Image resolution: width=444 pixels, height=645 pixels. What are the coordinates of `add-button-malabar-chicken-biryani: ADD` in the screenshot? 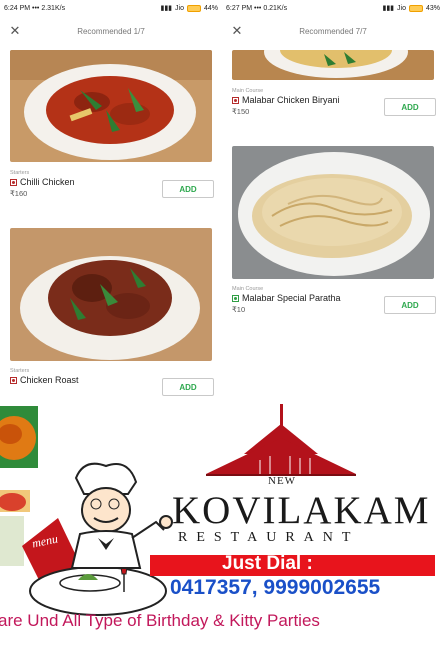 It's located at (410, 107).